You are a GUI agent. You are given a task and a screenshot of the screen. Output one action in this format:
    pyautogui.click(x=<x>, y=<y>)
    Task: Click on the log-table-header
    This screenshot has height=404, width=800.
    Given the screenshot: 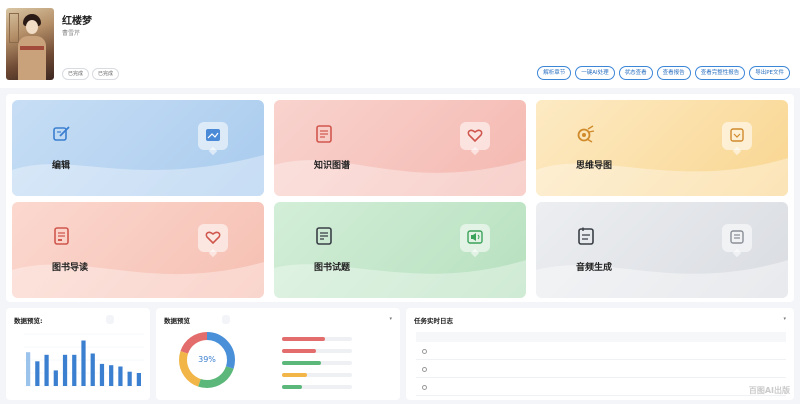 What is the action you would take?
    pyautogui.click(x=601, y=337)
    